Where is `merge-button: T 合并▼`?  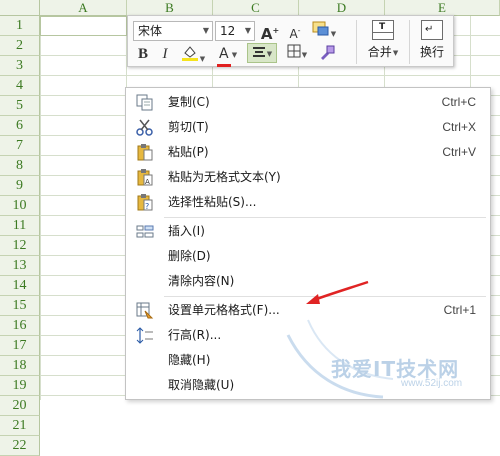 merge-button: T 合并▼ is located at coordinates (383, 42).